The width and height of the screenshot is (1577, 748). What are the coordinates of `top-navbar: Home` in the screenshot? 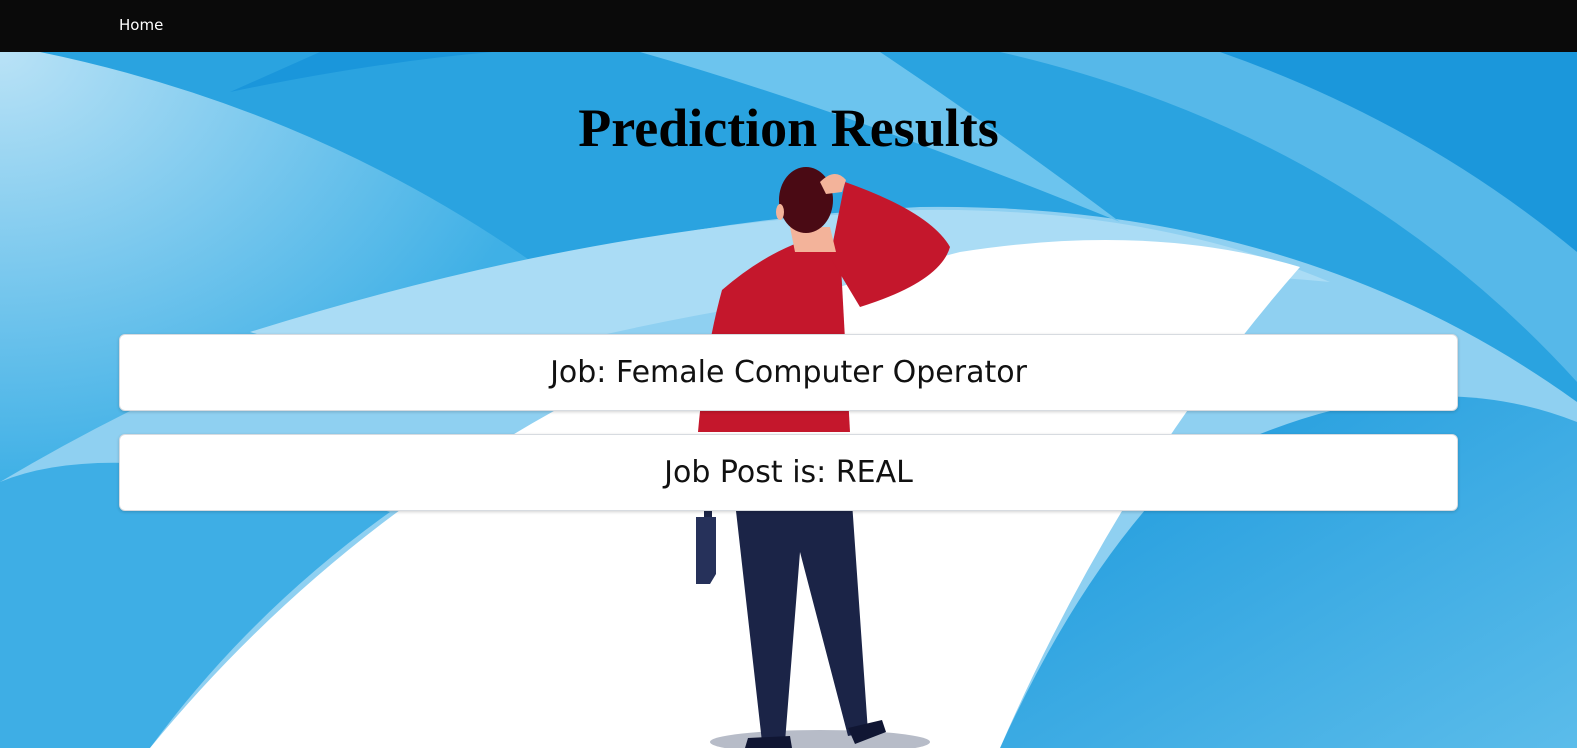 It's located at (788, 26).